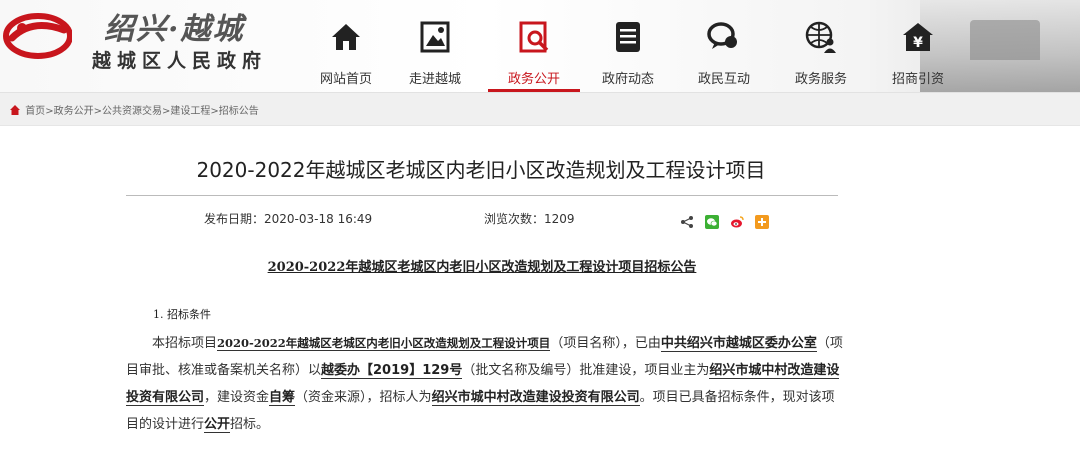 The height and width of the screenshot is (463, 1080). I want to click on nav-item-government-affairs: 政务公开, so click(534, 53).